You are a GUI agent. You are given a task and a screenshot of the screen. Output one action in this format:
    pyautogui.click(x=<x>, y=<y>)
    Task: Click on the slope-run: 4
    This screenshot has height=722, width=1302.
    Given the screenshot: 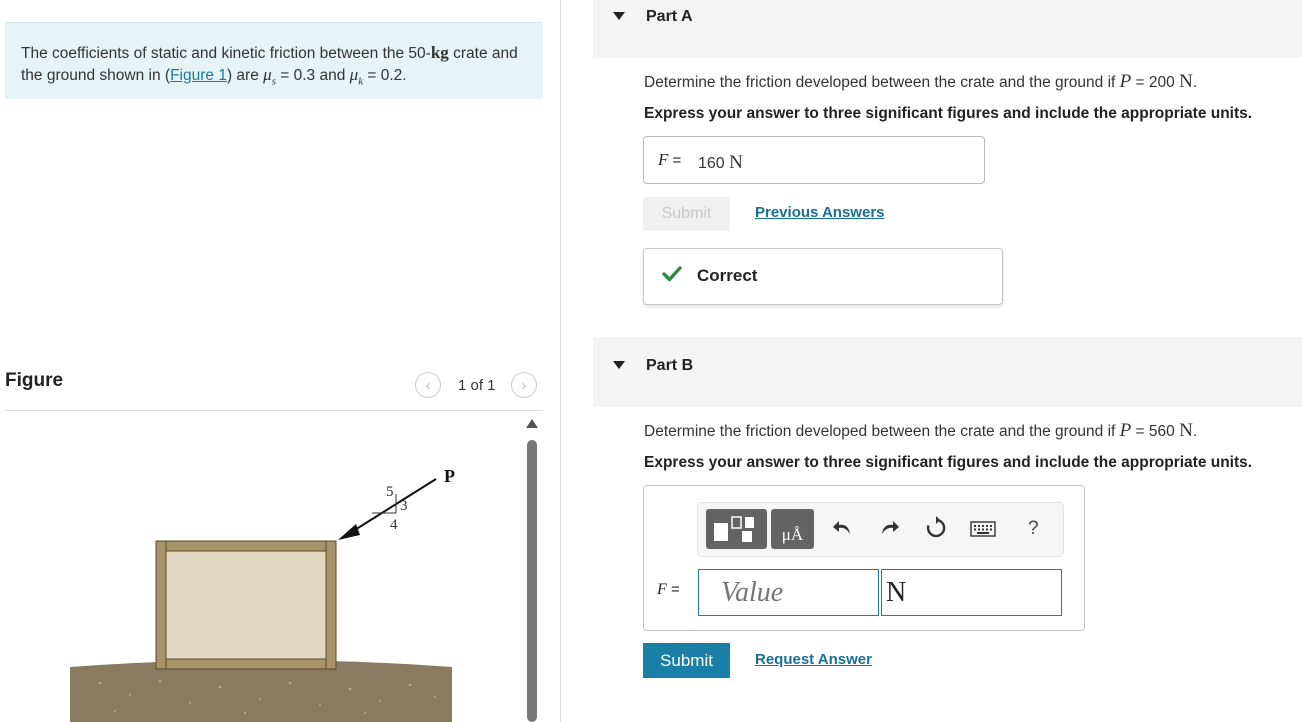 What is the action you would take?
    pyautogui.click(x=394, y=525)
    